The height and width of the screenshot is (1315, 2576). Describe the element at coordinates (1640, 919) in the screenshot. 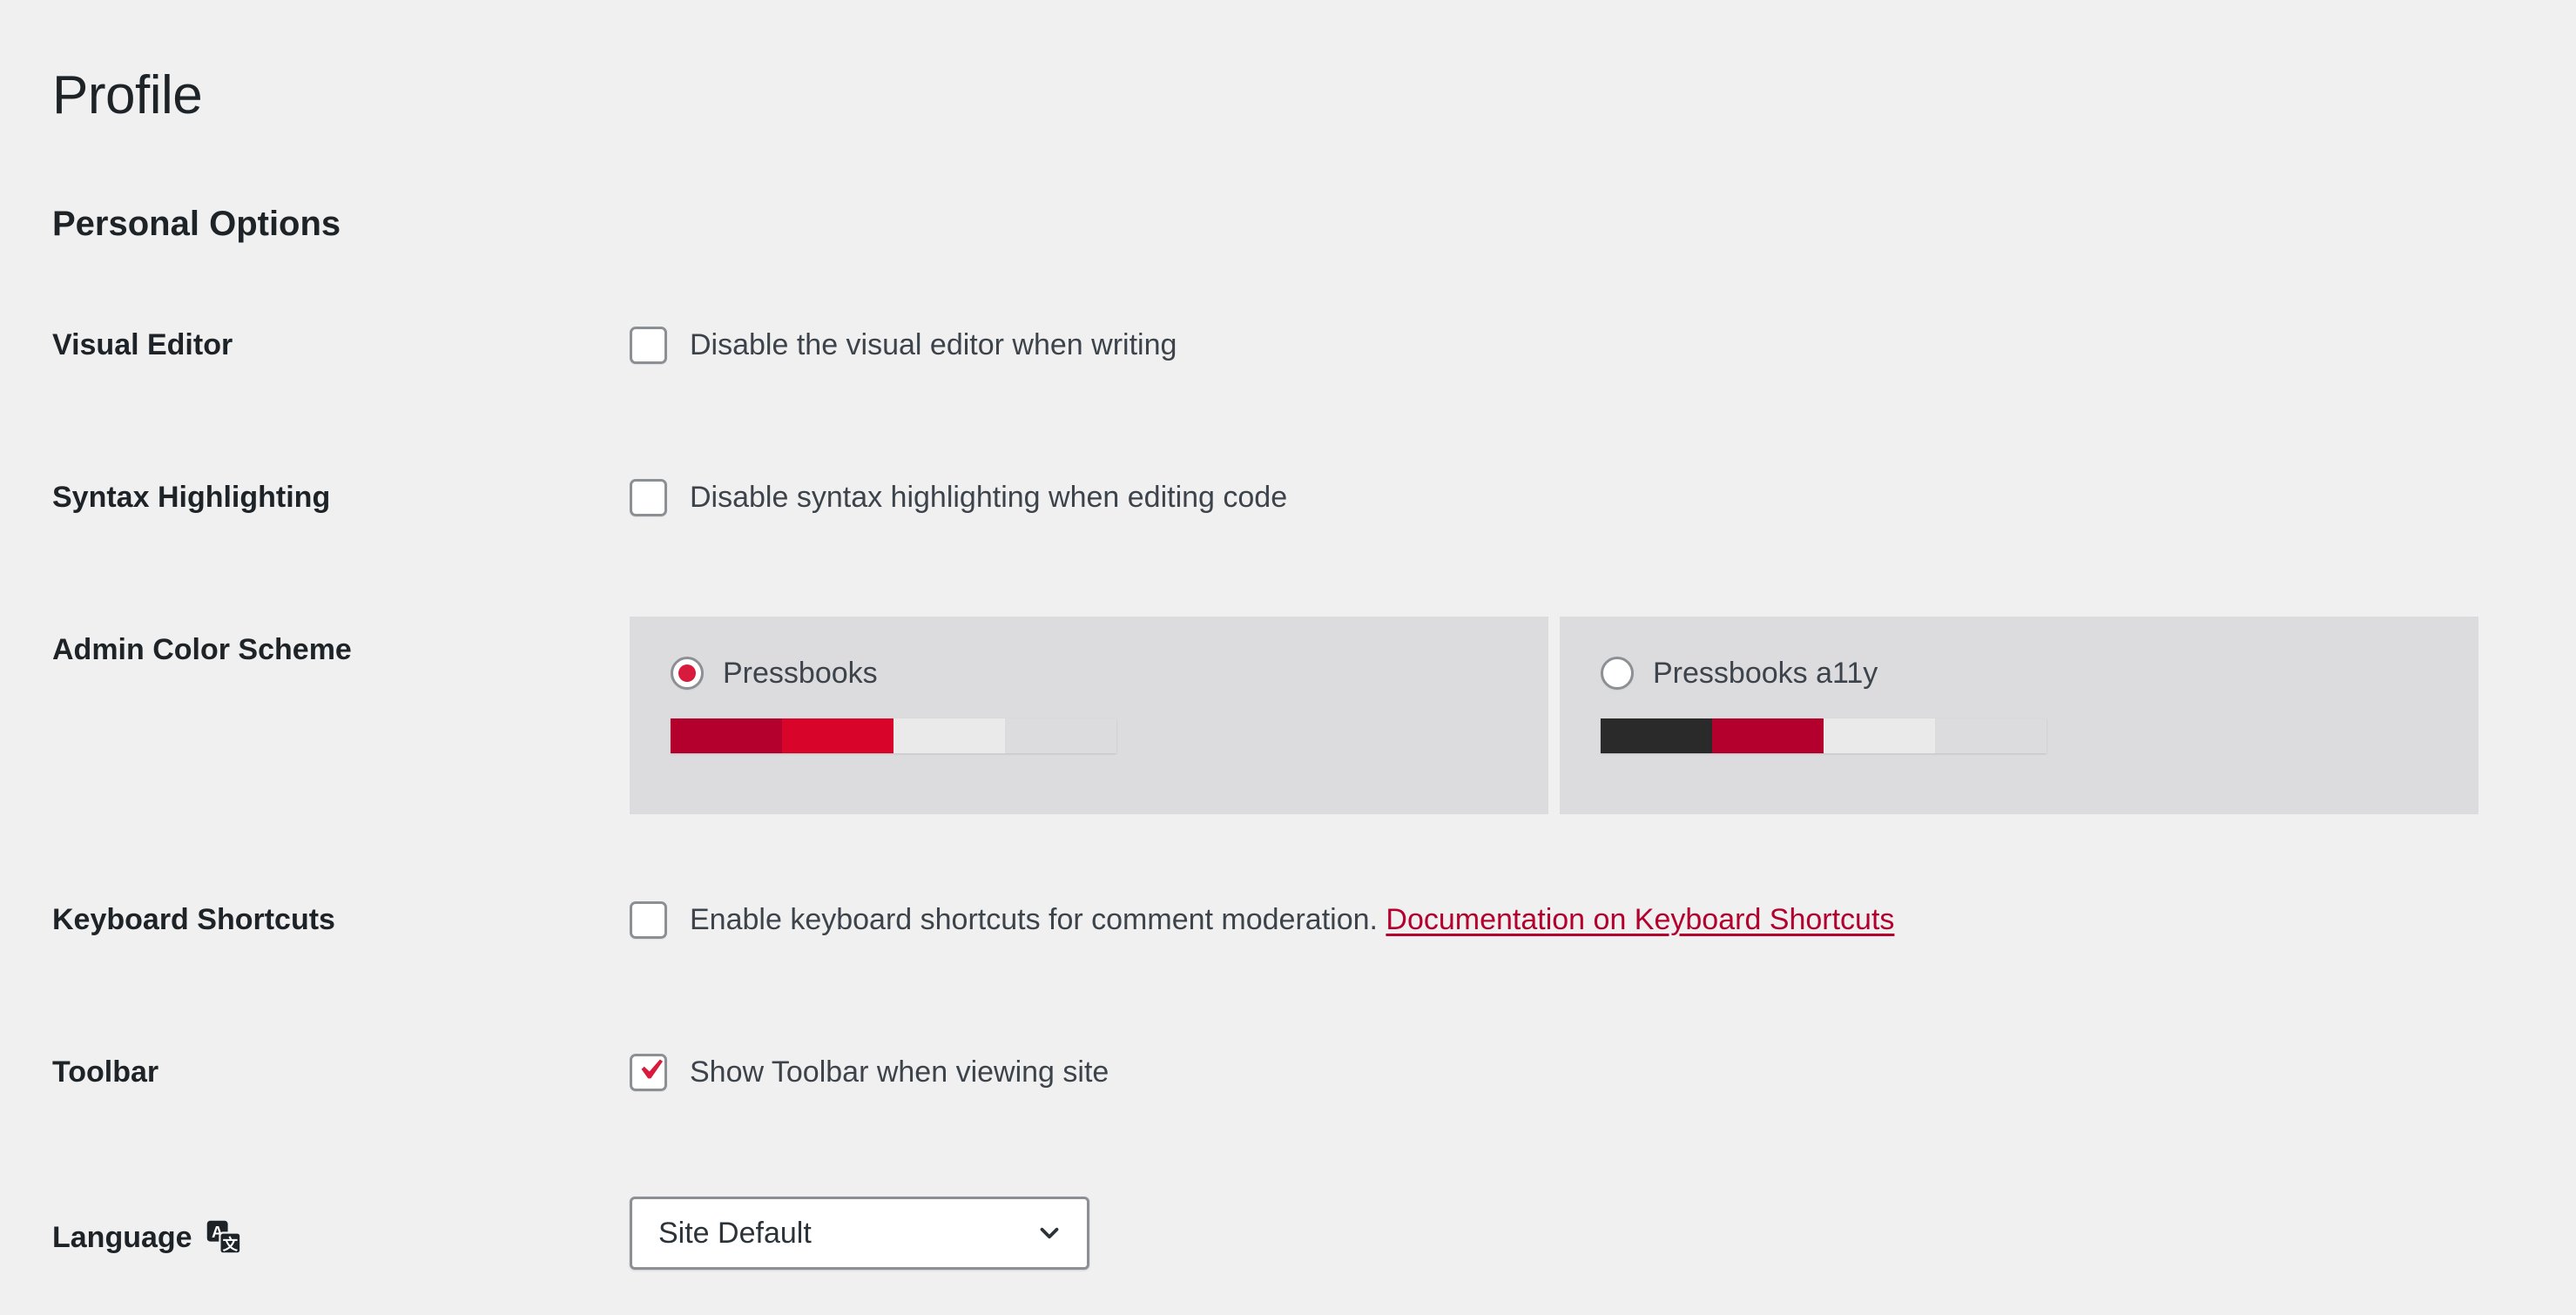

I see `keyboard-shortcuts-documentation-link: Documentation on Keyboard Shortcuts` at that location.